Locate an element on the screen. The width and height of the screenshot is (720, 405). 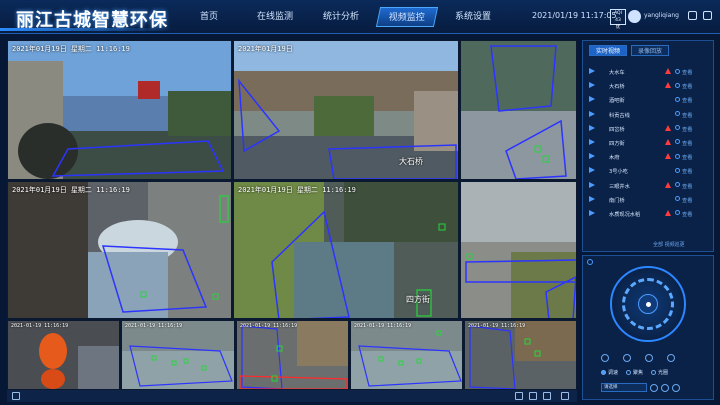
radio-speed: 调速 is located at coordinates (609, 372).